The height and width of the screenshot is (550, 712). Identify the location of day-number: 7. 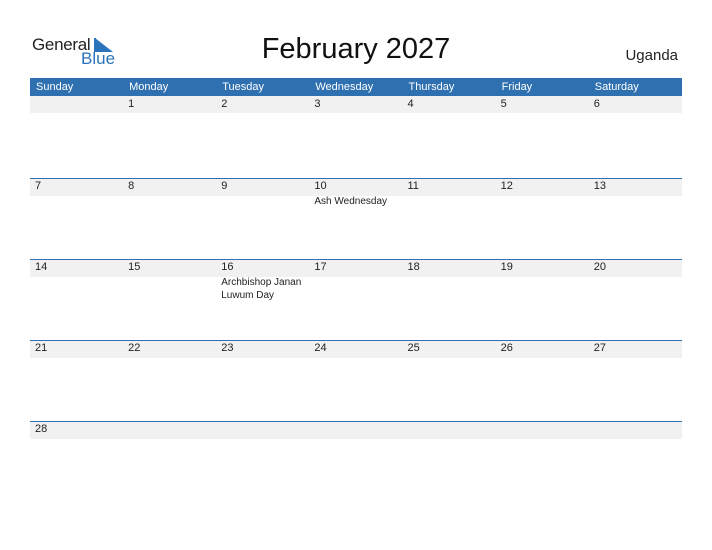
(38, 186).